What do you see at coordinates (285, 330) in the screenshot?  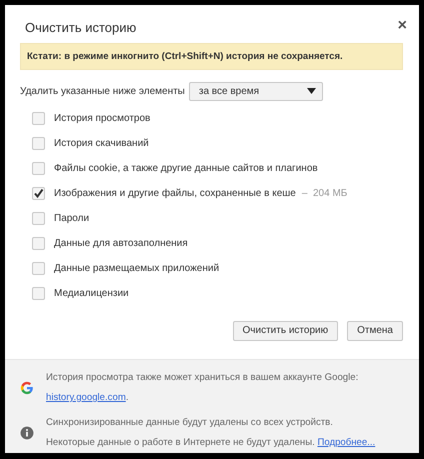 I see `clear-history-button: Очистить историю` at bounding box center [285, 330].